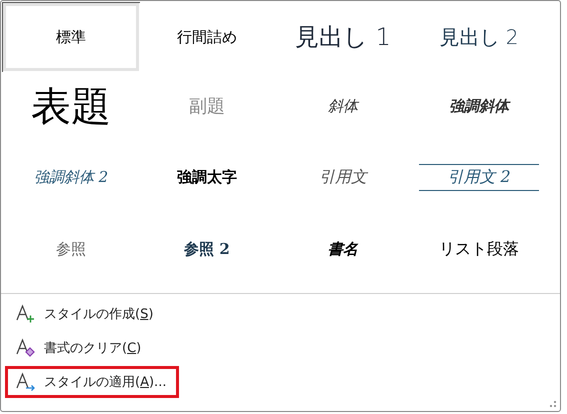 Image resolution: width=567 pixels, height=414 pixels. What do you see at coordinates (71, 249) in the screenshot?
I see `style-name: 参照` at bounding box center [71, 249].